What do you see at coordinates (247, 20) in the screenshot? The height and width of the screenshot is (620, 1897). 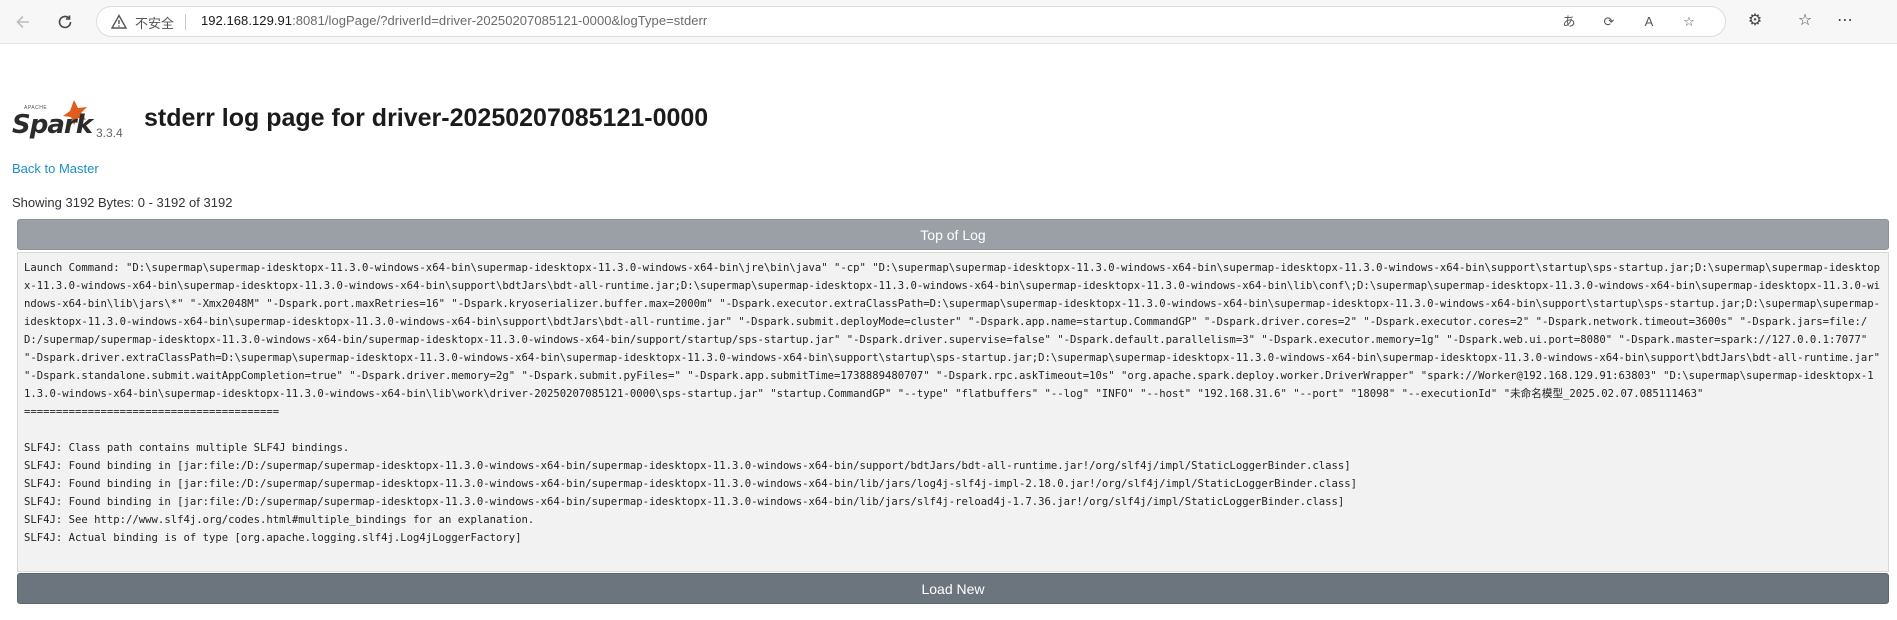 I see `url-host: 192.168.129.91` at bounding box center [247, 20].